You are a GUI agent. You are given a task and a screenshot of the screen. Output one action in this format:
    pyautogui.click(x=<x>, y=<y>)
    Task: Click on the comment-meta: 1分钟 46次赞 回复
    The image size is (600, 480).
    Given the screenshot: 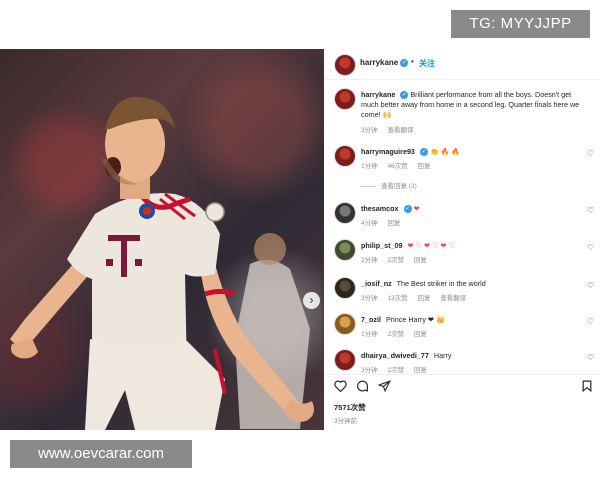 What is the action you would take?
    pyautogui.click(x=399, y=165)
    